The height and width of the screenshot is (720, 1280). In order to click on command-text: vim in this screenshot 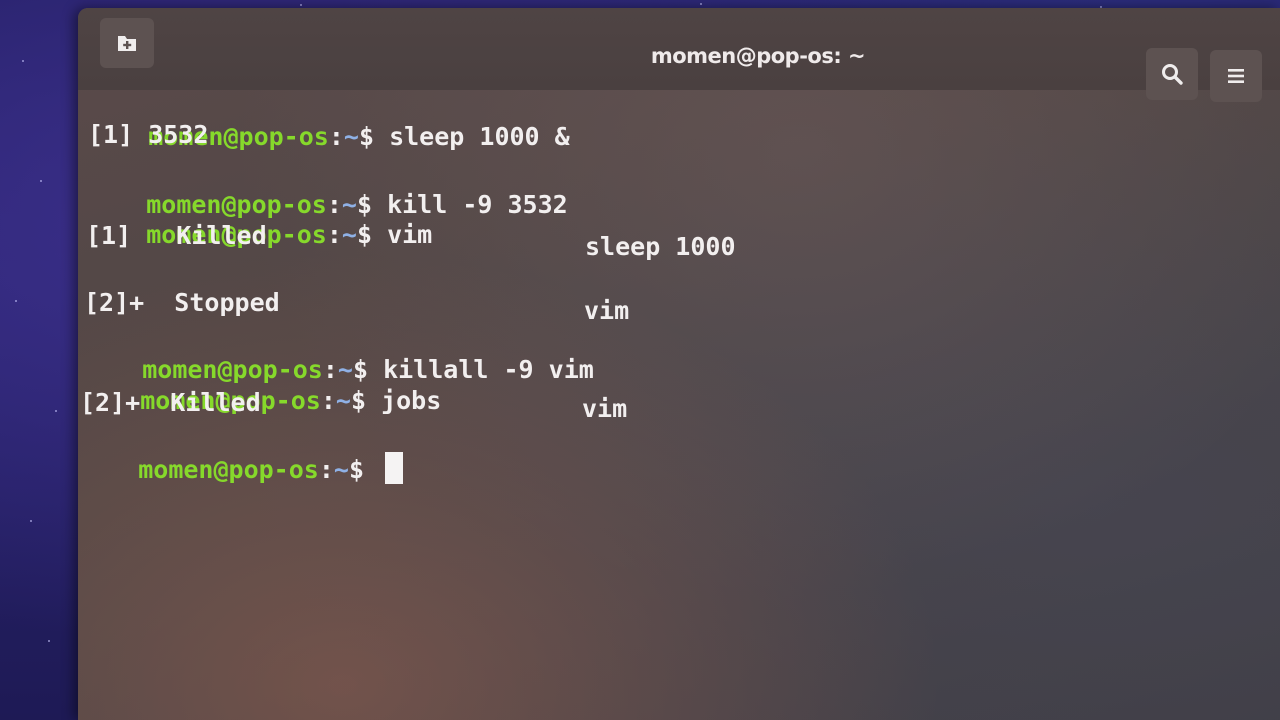, I will do `click(402, 234)`.